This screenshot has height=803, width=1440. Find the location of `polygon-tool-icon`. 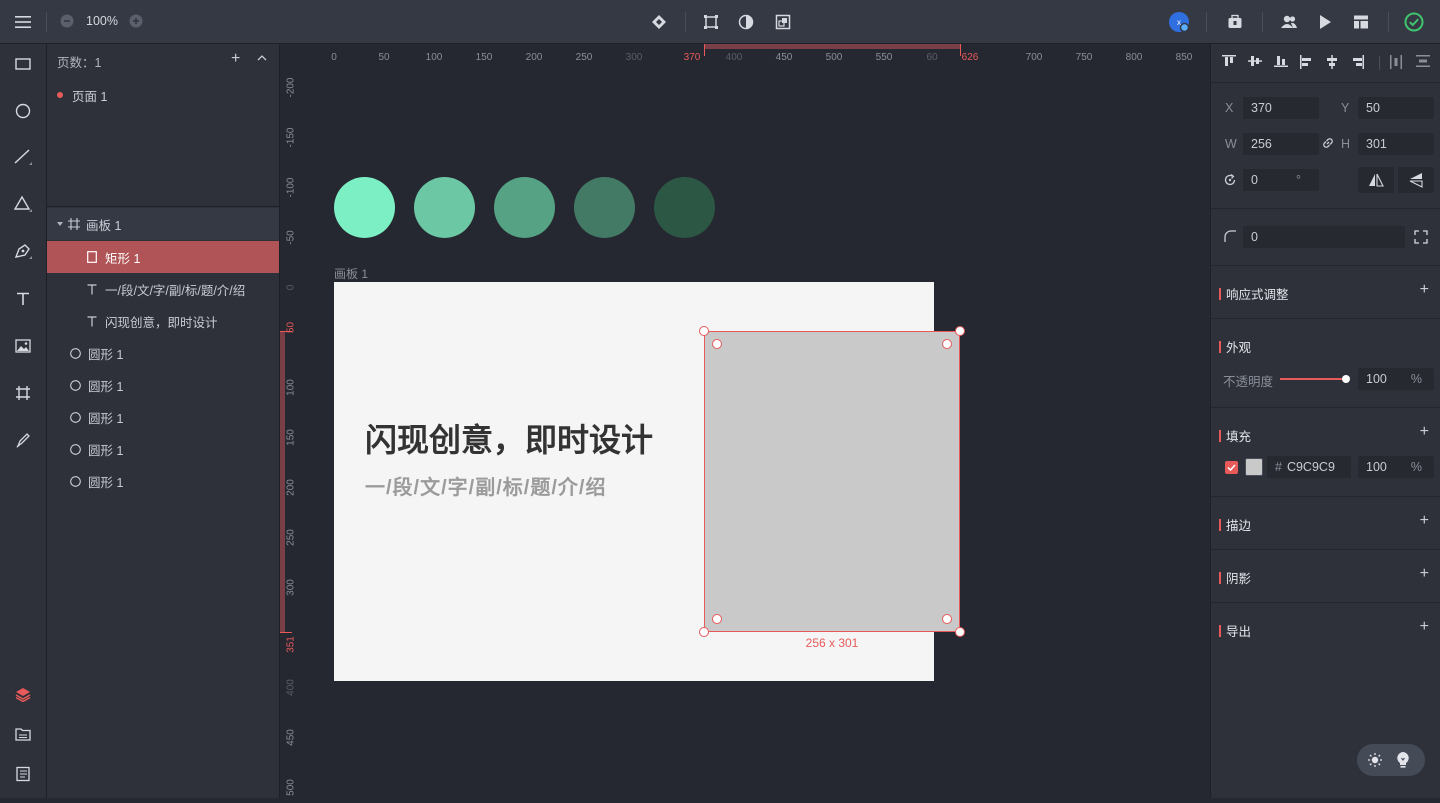

polygon-tool-icon is located at coordinates (23, 205).